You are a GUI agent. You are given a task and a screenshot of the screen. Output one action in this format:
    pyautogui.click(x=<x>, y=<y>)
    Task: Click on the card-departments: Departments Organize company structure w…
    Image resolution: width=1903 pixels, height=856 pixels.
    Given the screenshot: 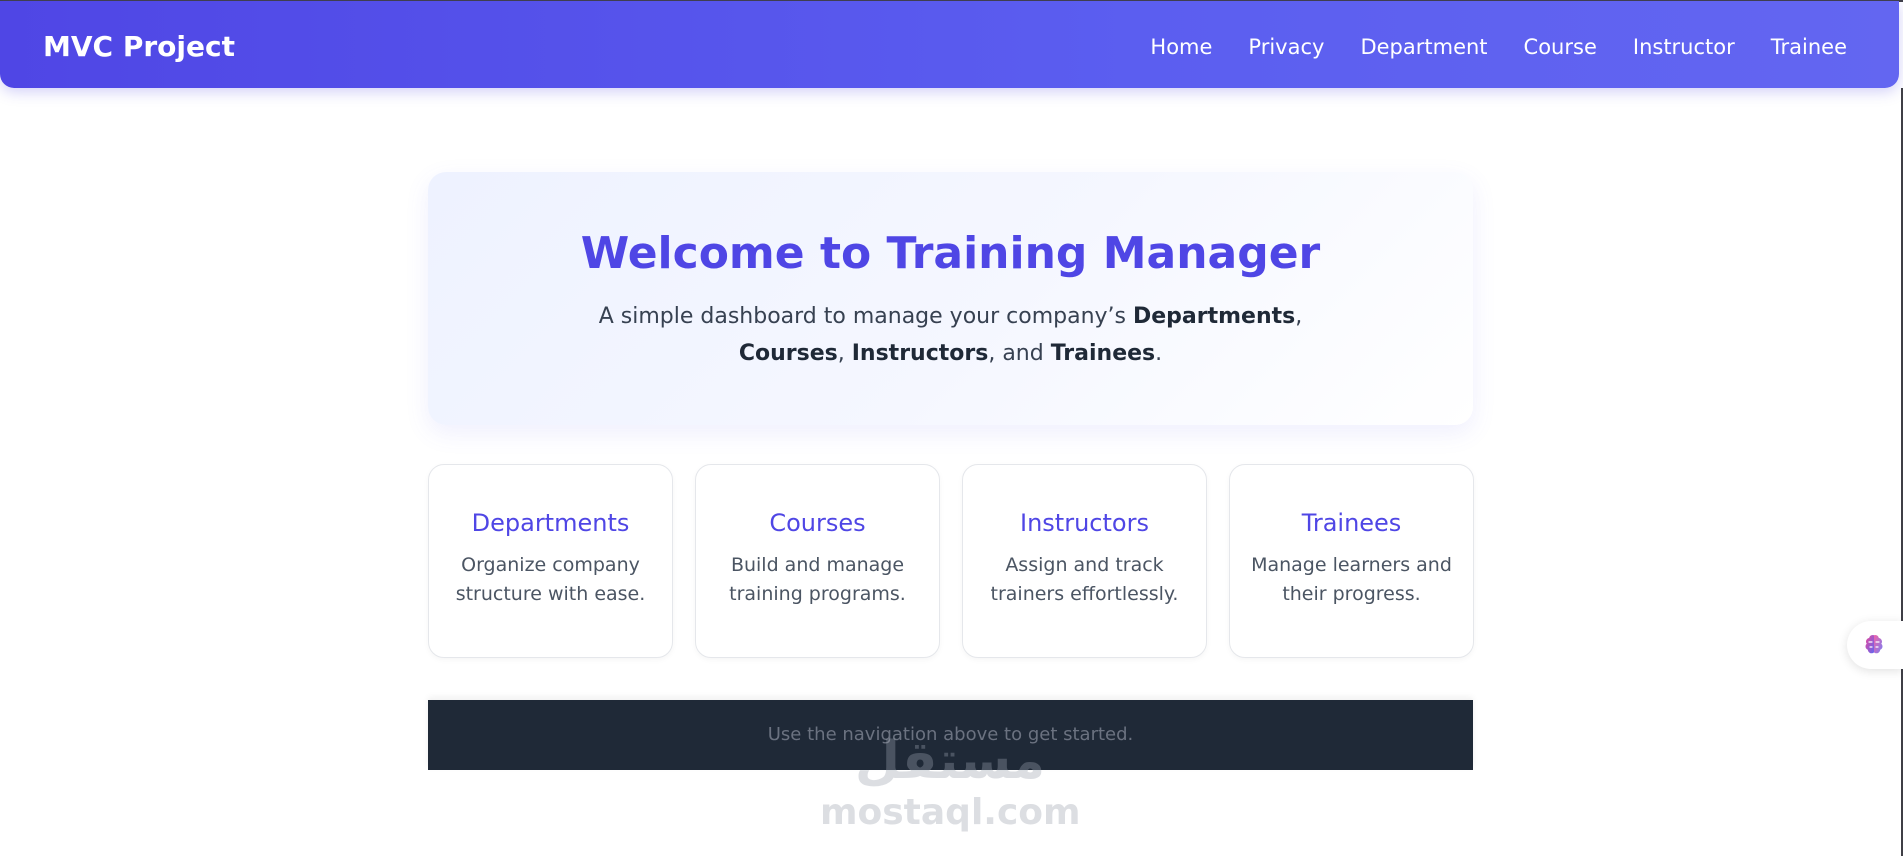 What is the action you would take?
    pyautogui.click(x=550, y=561)
    